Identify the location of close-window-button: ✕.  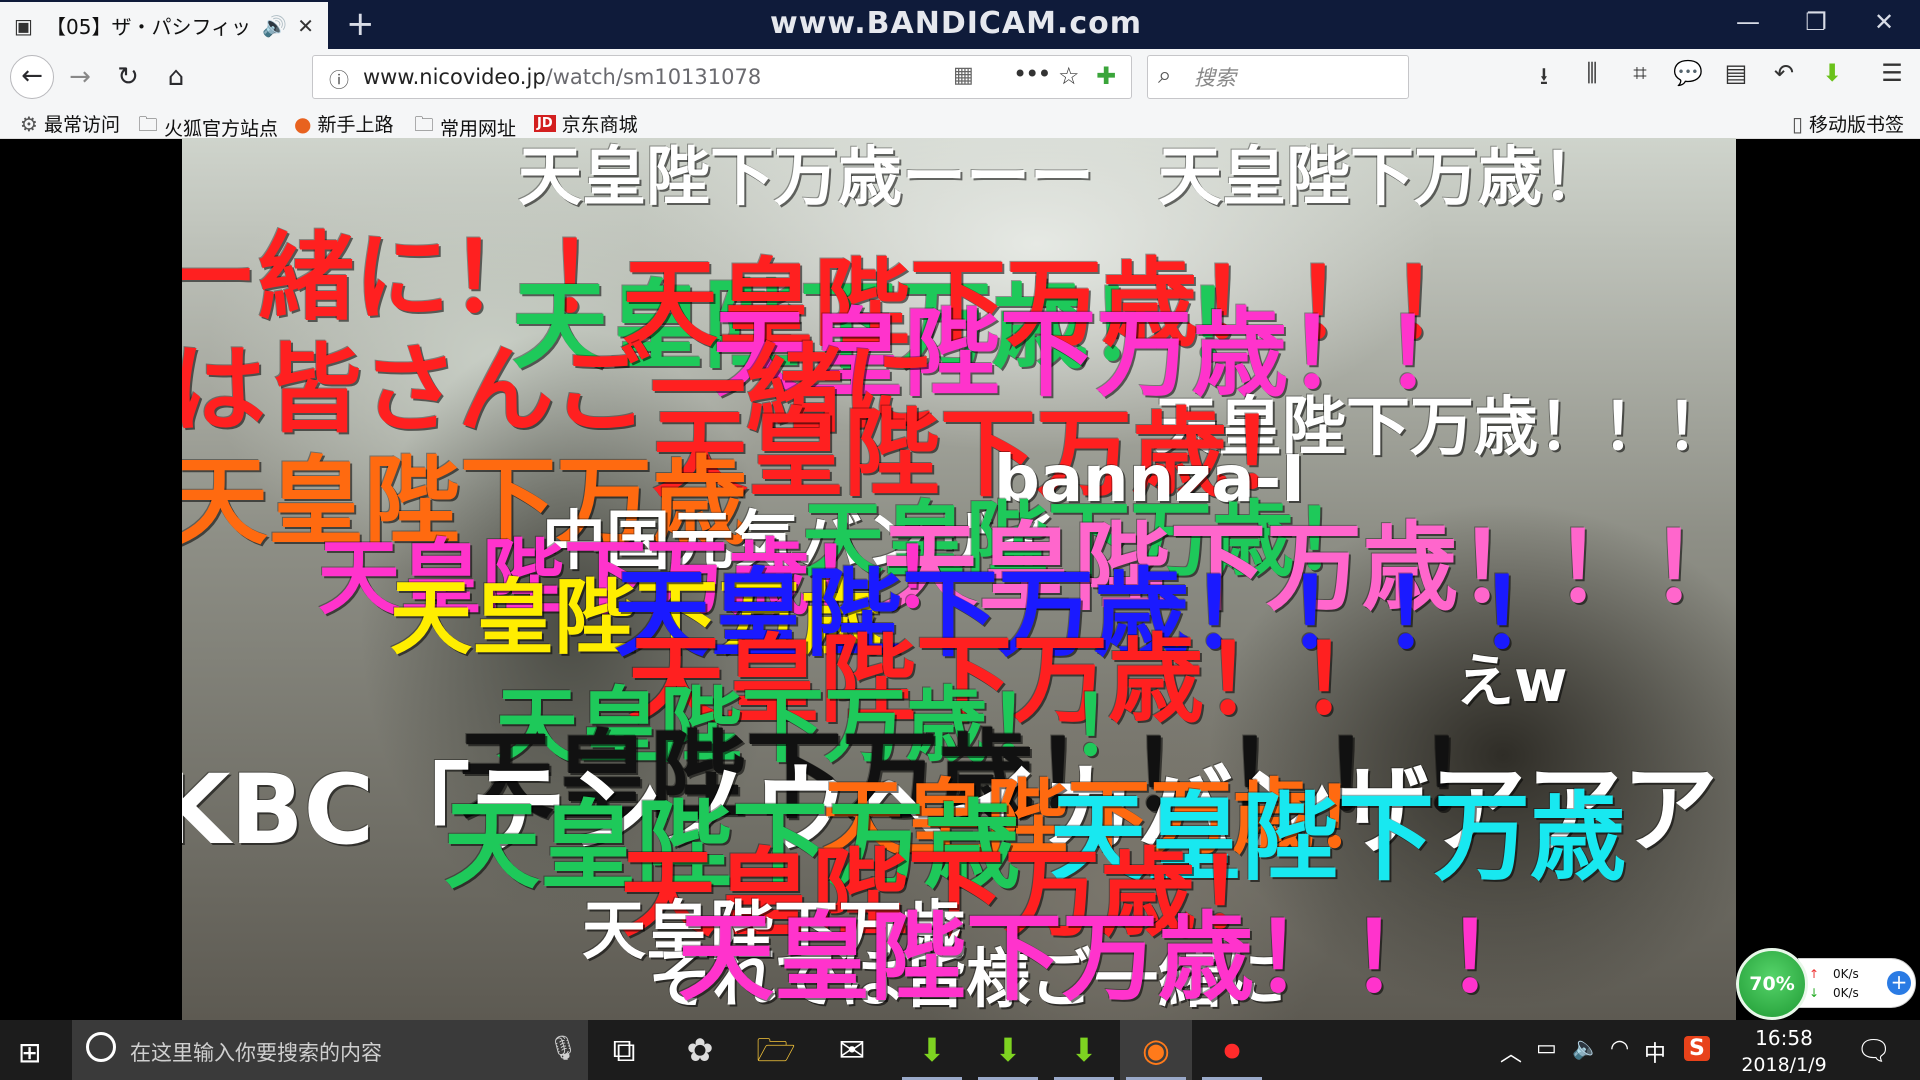
(1884, 22).